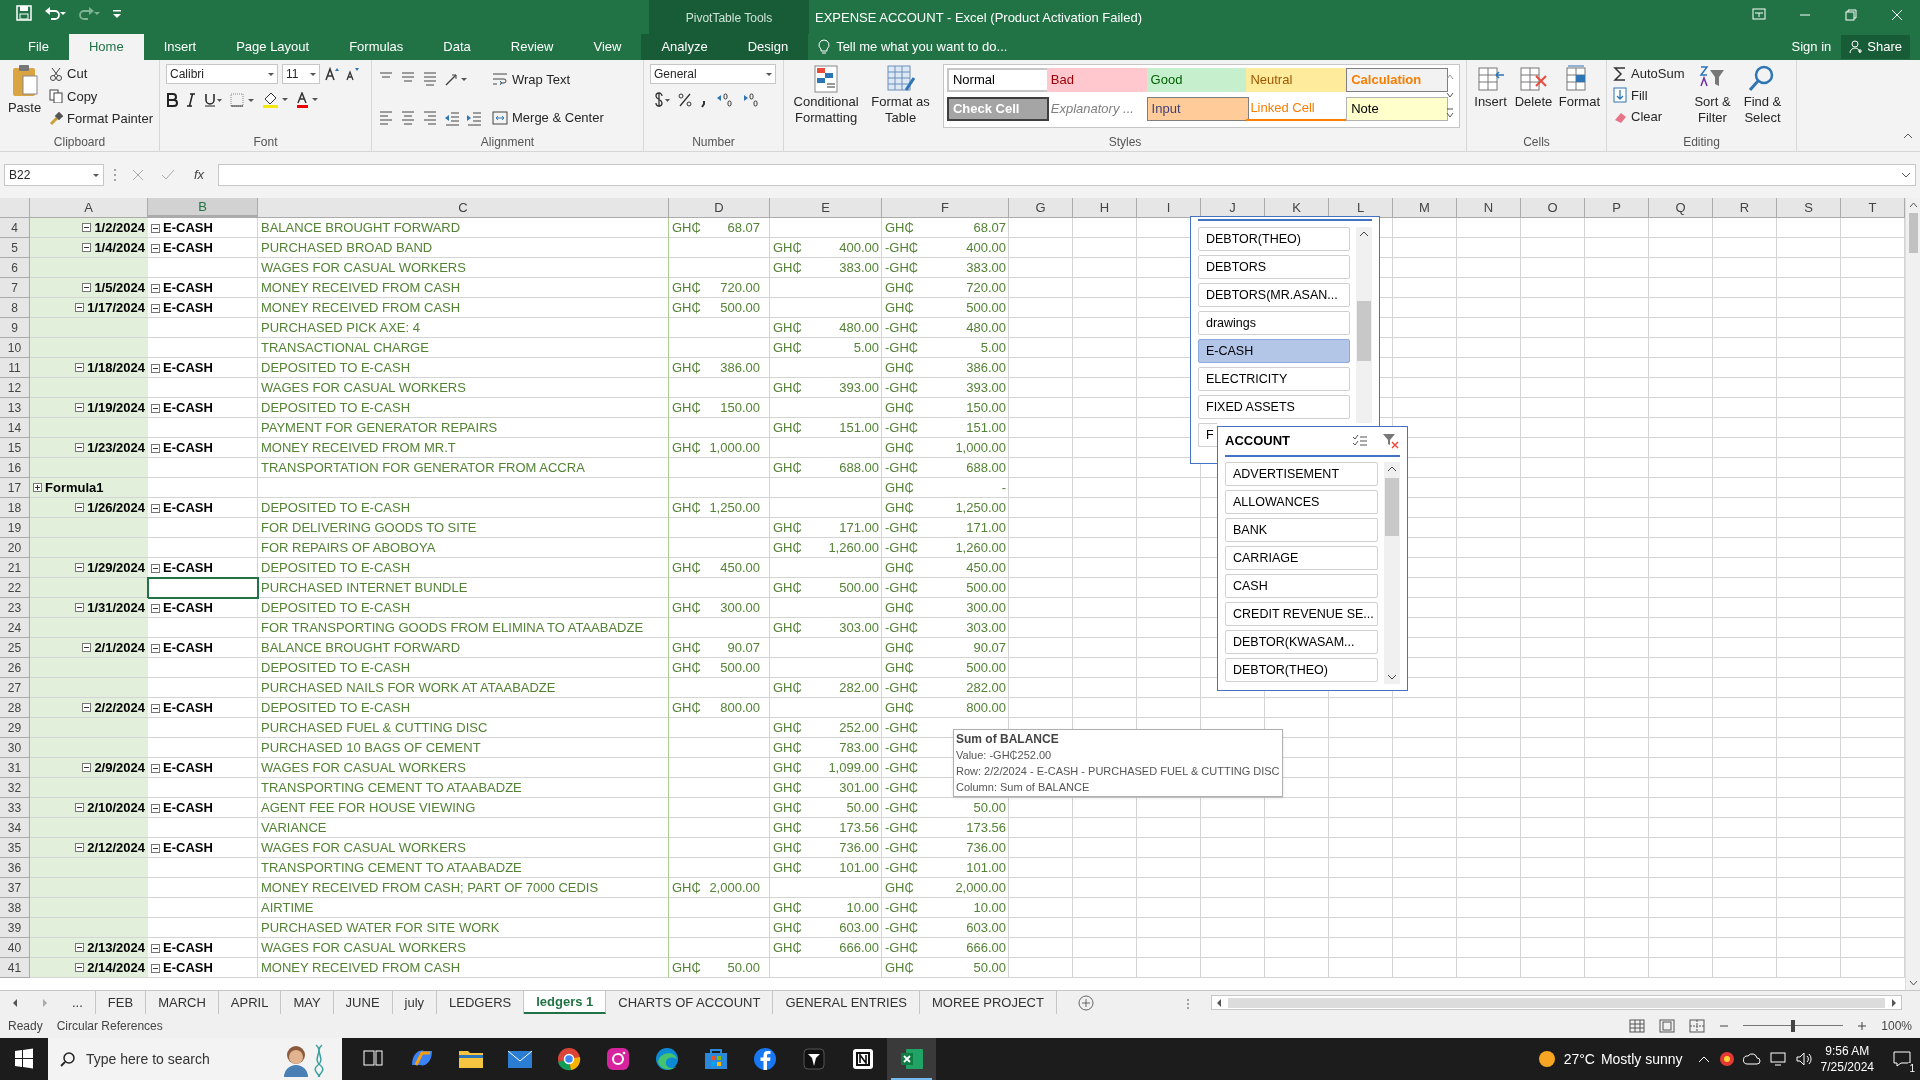 The height and width of the screenshot is (1080, 1920). I want to click on column-header: O, so click(1553, 207).